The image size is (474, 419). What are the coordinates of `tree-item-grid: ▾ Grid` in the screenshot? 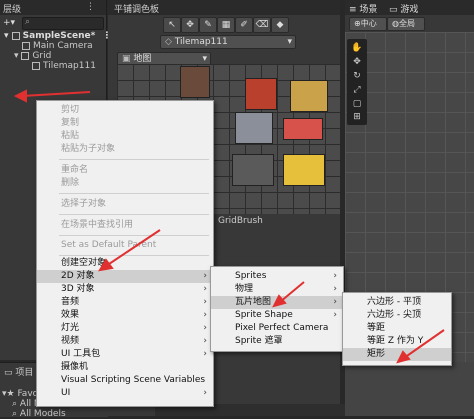 It's located at (32, 56).